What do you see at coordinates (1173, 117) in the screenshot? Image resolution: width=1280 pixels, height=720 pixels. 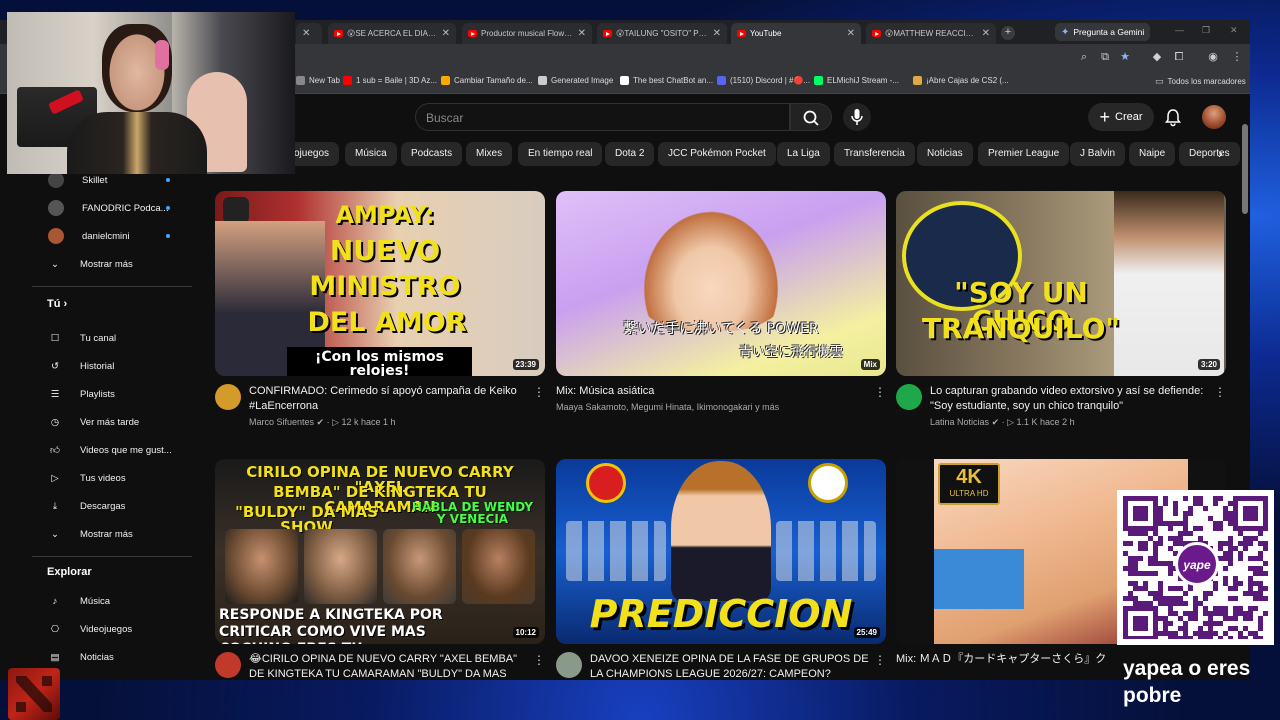 I see `notifications-bell-icon` at bounding box center [1173, 117].